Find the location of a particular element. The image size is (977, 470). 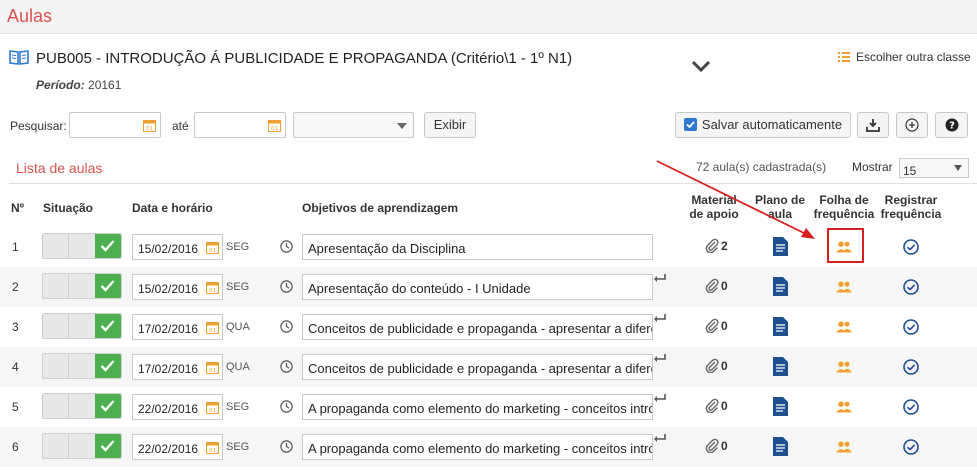

header-number: Nº is located at coordinates (18, 208).